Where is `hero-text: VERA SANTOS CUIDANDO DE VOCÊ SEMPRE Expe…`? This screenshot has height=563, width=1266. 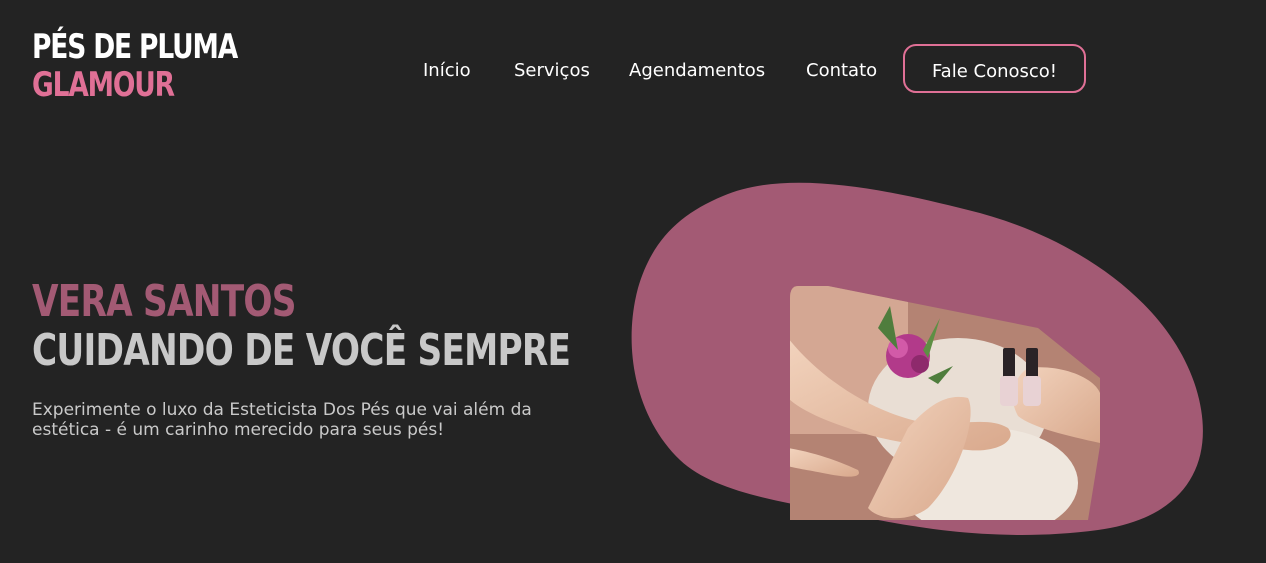 hero-text: VERA SANTOS CUIDANDO DE VOCÊ SEMPRE Expe… is located at coordinates (312, 358).